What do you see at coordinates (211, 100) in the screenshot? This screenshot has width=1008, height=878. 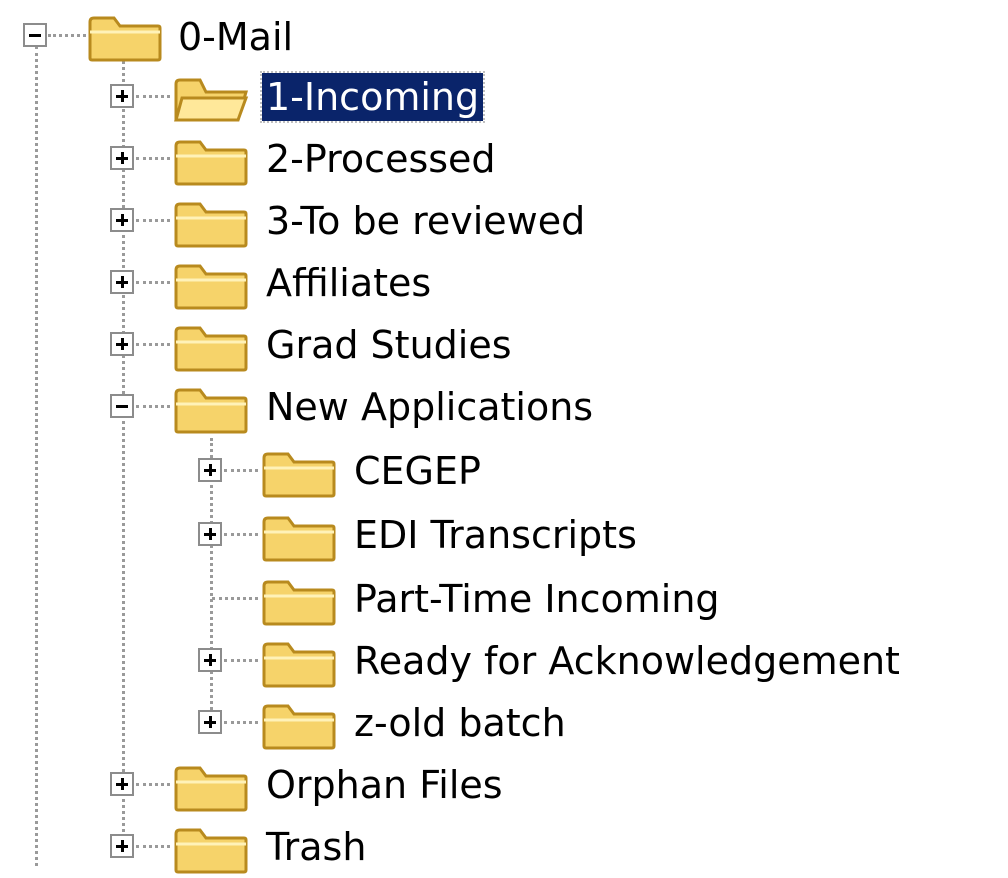 I see `folder-open-icon` at bounding box center [211, 100].